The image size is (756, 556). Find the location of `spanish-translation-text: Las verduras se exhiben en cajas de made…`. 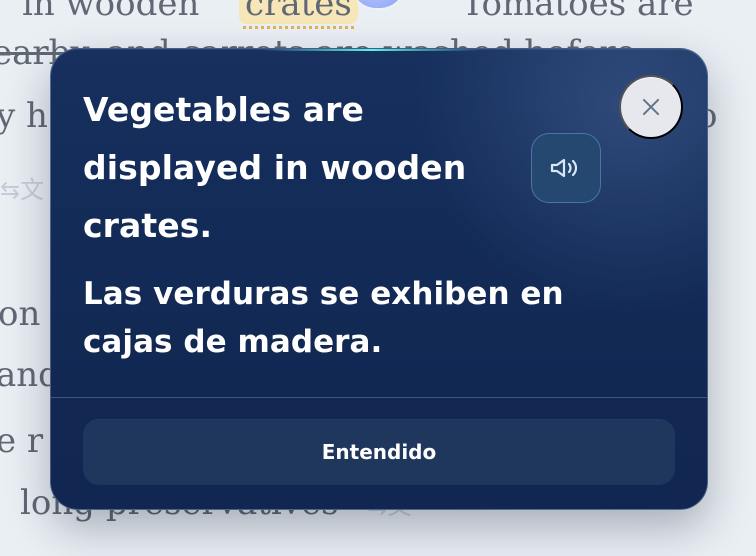

spanish-translation-text: Las verduras se exhiben en cajas de made… is located at coordinates (323, 318).